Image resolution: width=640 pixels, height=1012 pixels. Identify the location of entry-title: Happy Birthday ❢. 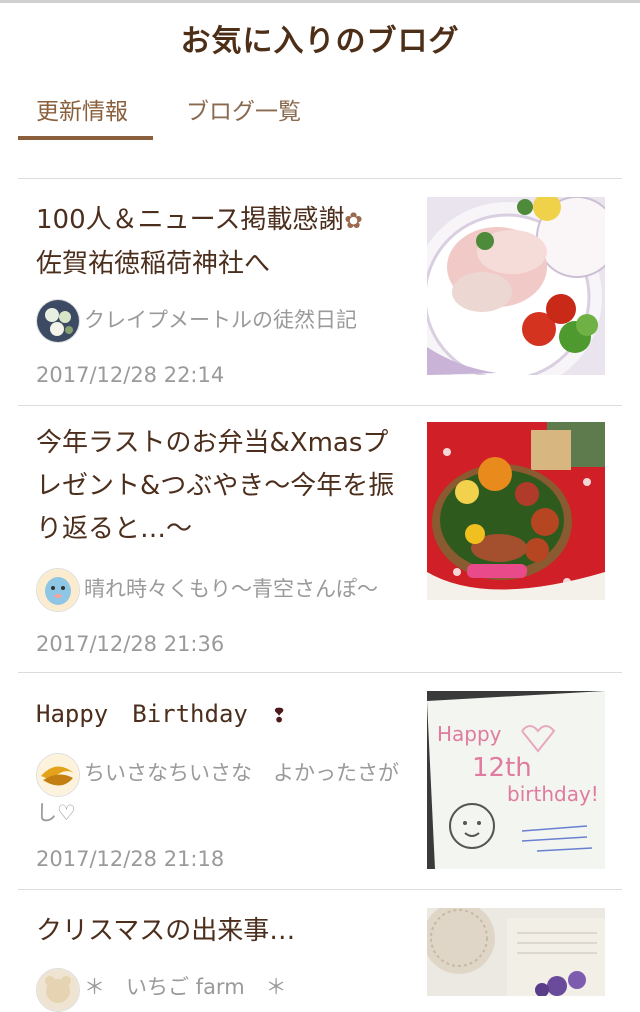
(222, 714).